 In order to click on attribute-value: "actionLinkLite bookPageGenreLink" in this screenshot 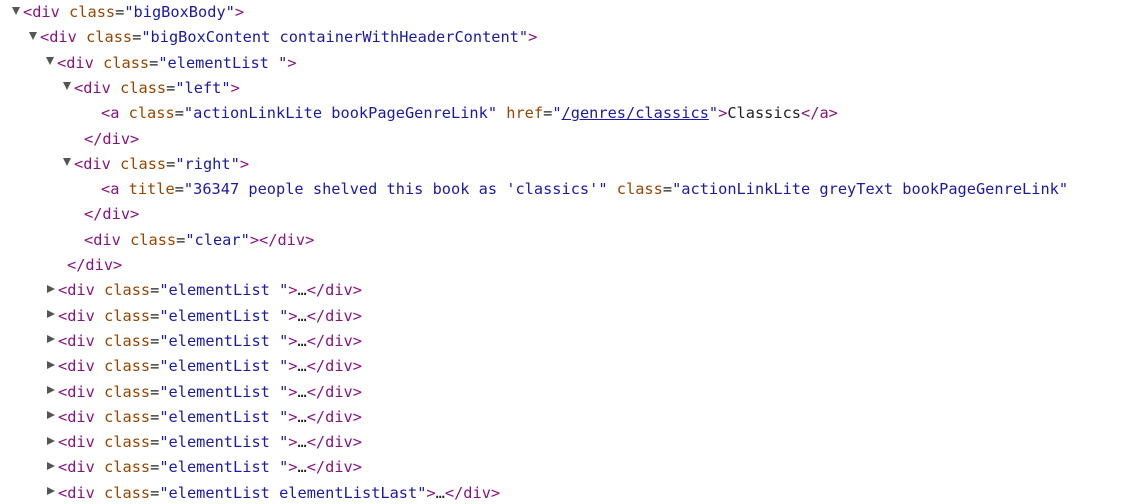, I will do `click(340, 113)`.